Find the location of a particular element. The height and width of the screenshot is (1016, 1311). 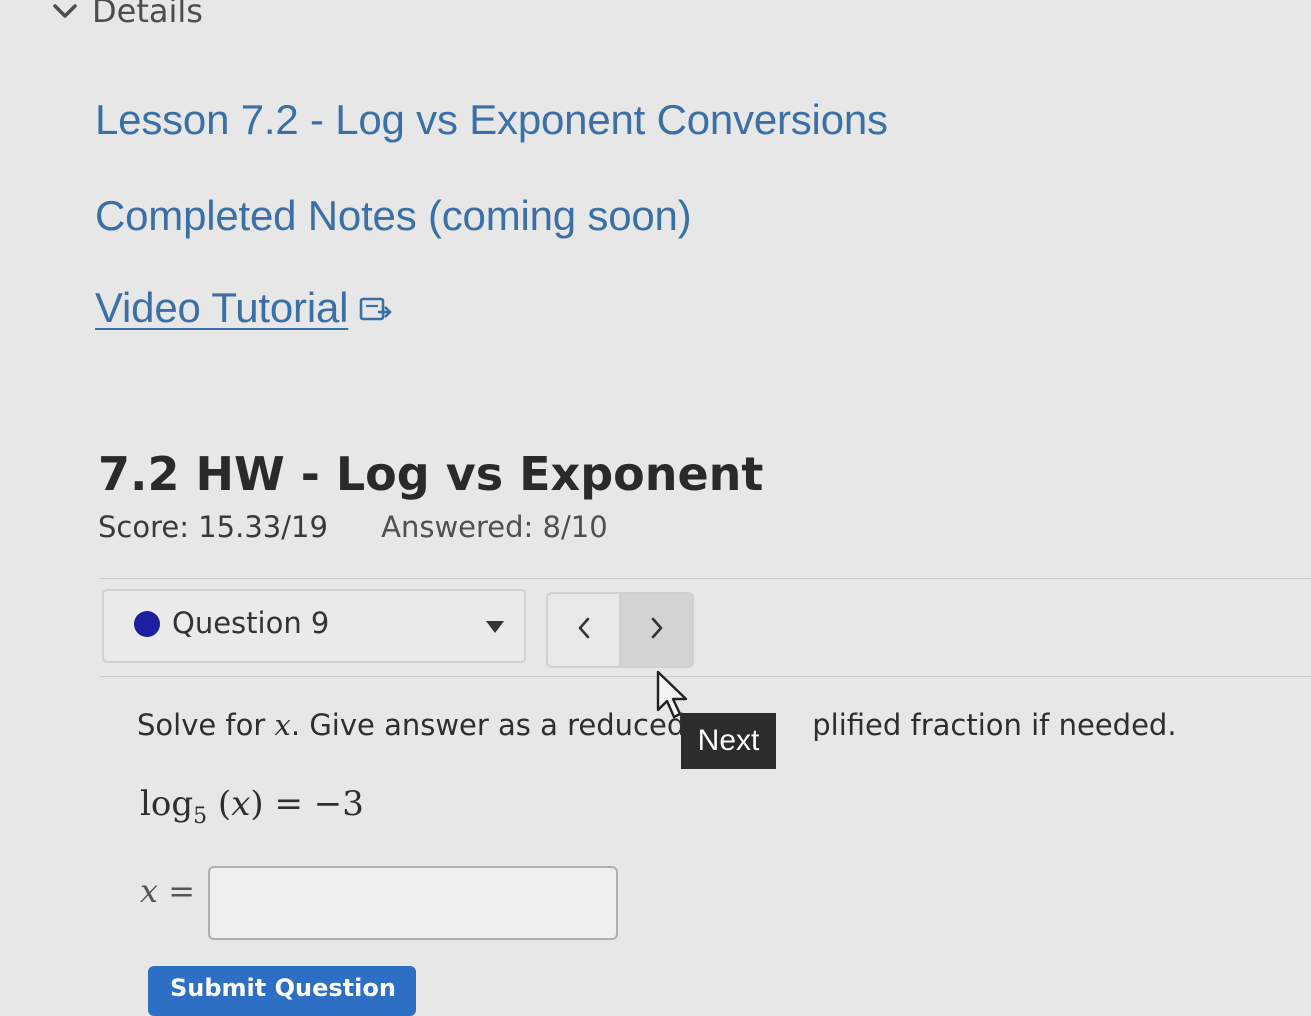

question-select: Question 9 is located at coordinates (314, 626).